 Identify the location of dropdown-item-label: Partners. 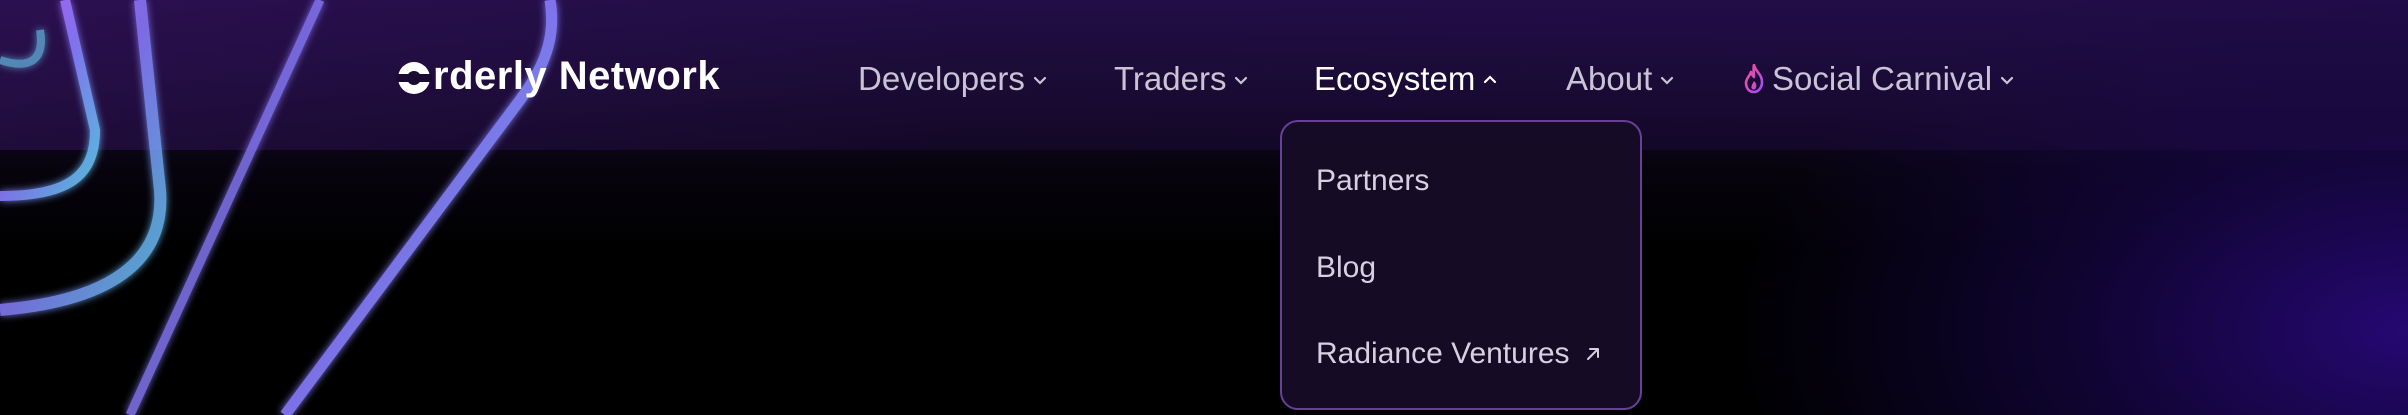
(1373, 180).